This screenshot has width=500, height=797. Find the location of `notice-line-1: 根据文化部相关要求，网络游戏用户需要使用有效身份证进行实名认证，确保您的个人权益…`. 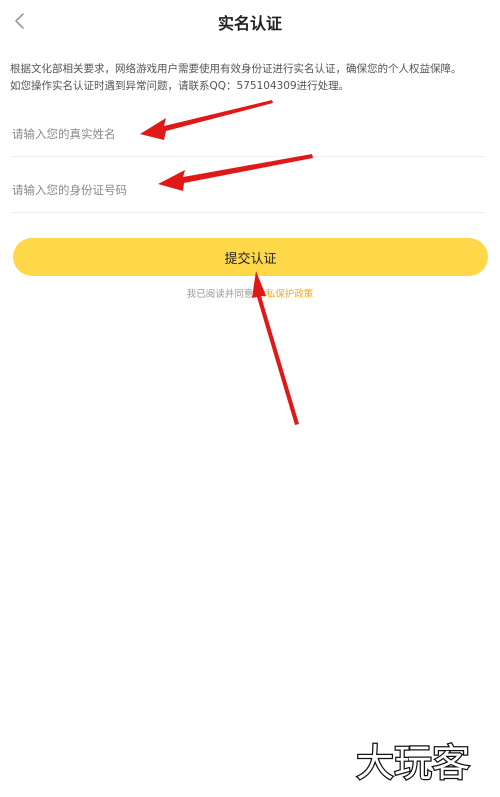

notice-line-1: 根据文化部相关要求，网络游戏用户需要使用有效身份证进行实名认证，确保您的个人权益… is located at coordinates (236, 69).